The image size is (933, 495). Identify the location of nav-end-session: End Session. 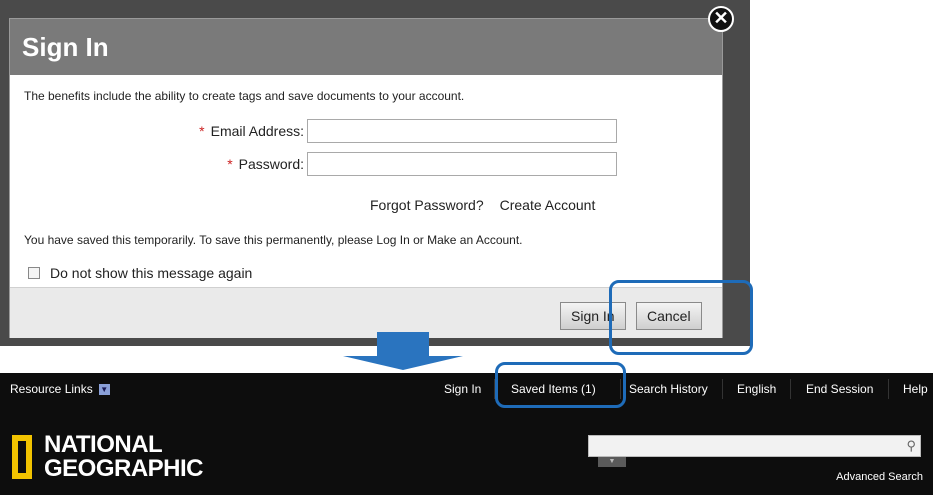
(839, 389).